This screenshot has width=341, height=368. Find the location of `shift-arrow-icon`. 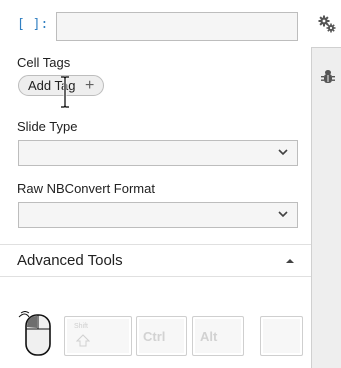

shift-arrow-icon is located at coordinates (83, 340).